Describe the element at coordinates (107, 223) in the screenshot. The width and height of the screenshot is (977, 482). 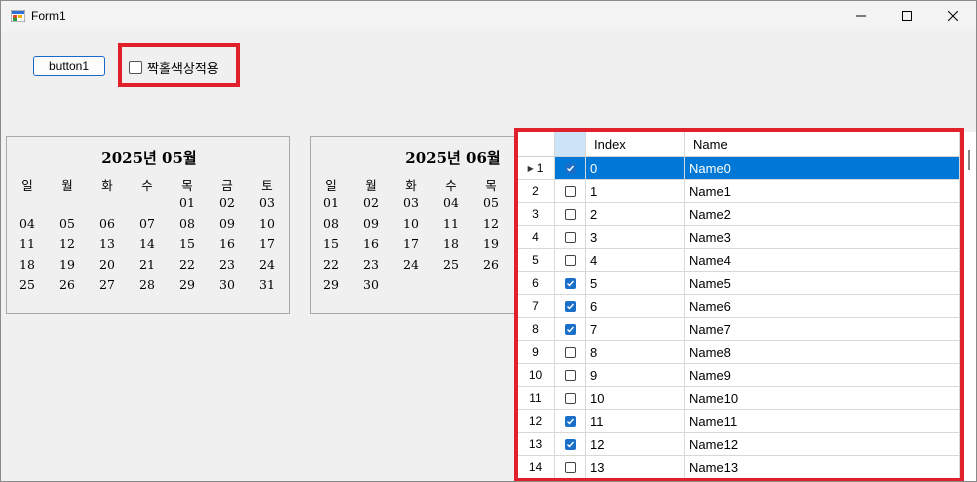
I see `calendar-day: 06` at that location.